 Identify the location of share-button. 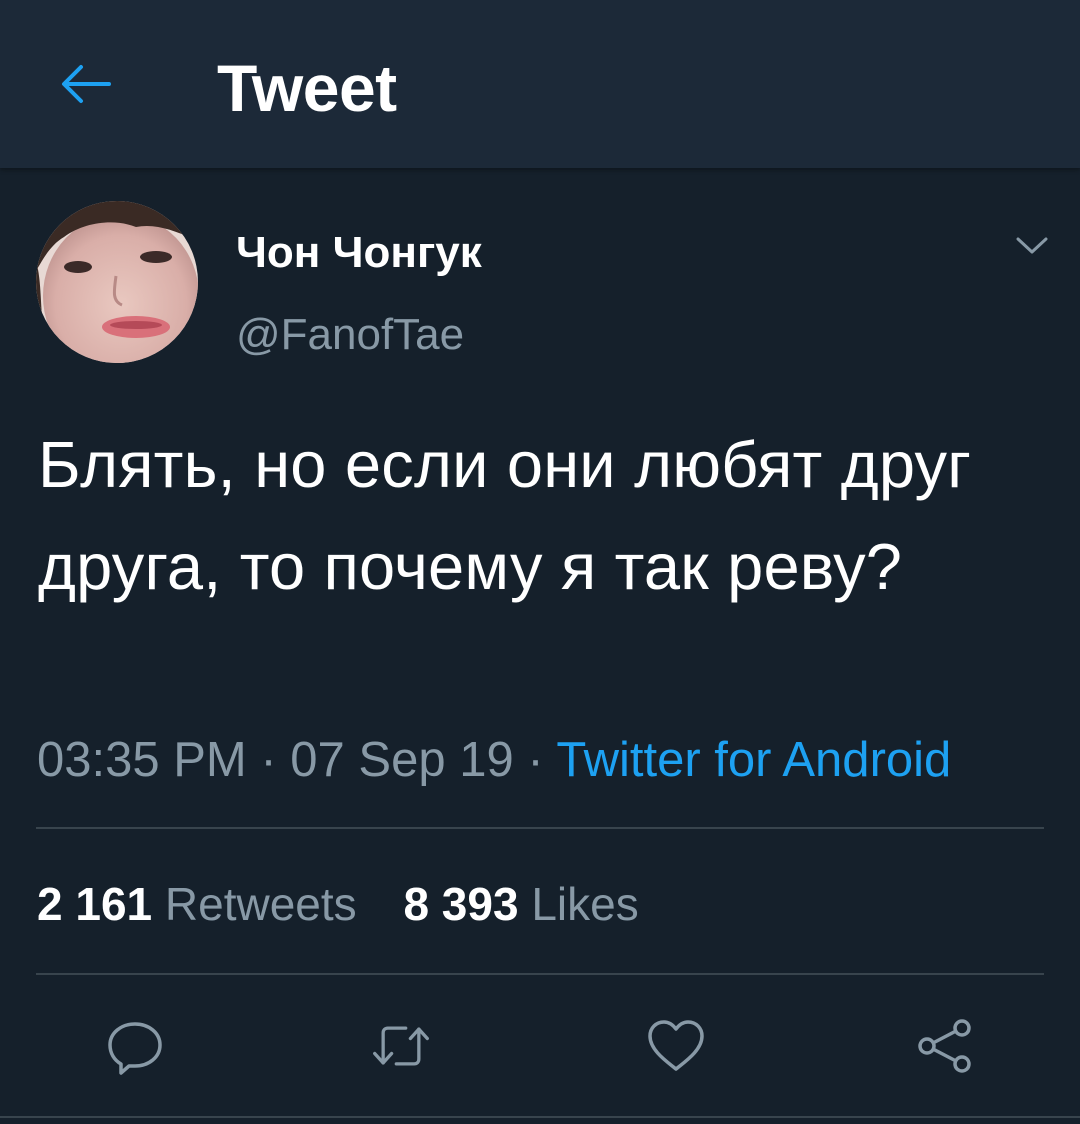
(945, 1046).